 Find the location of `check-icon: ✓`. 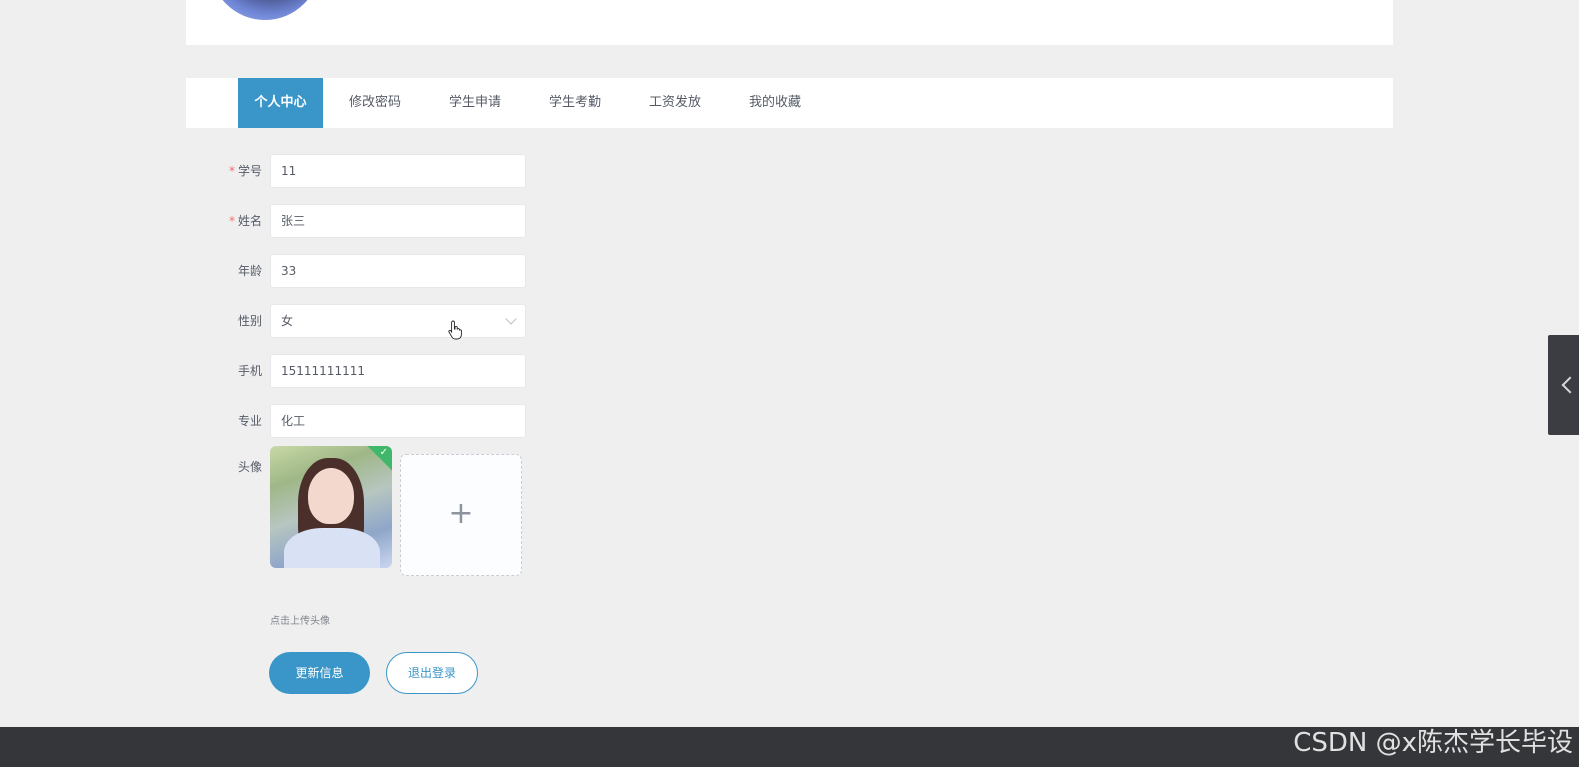

check-icon: ✓ is located at coordinates (383, 452).